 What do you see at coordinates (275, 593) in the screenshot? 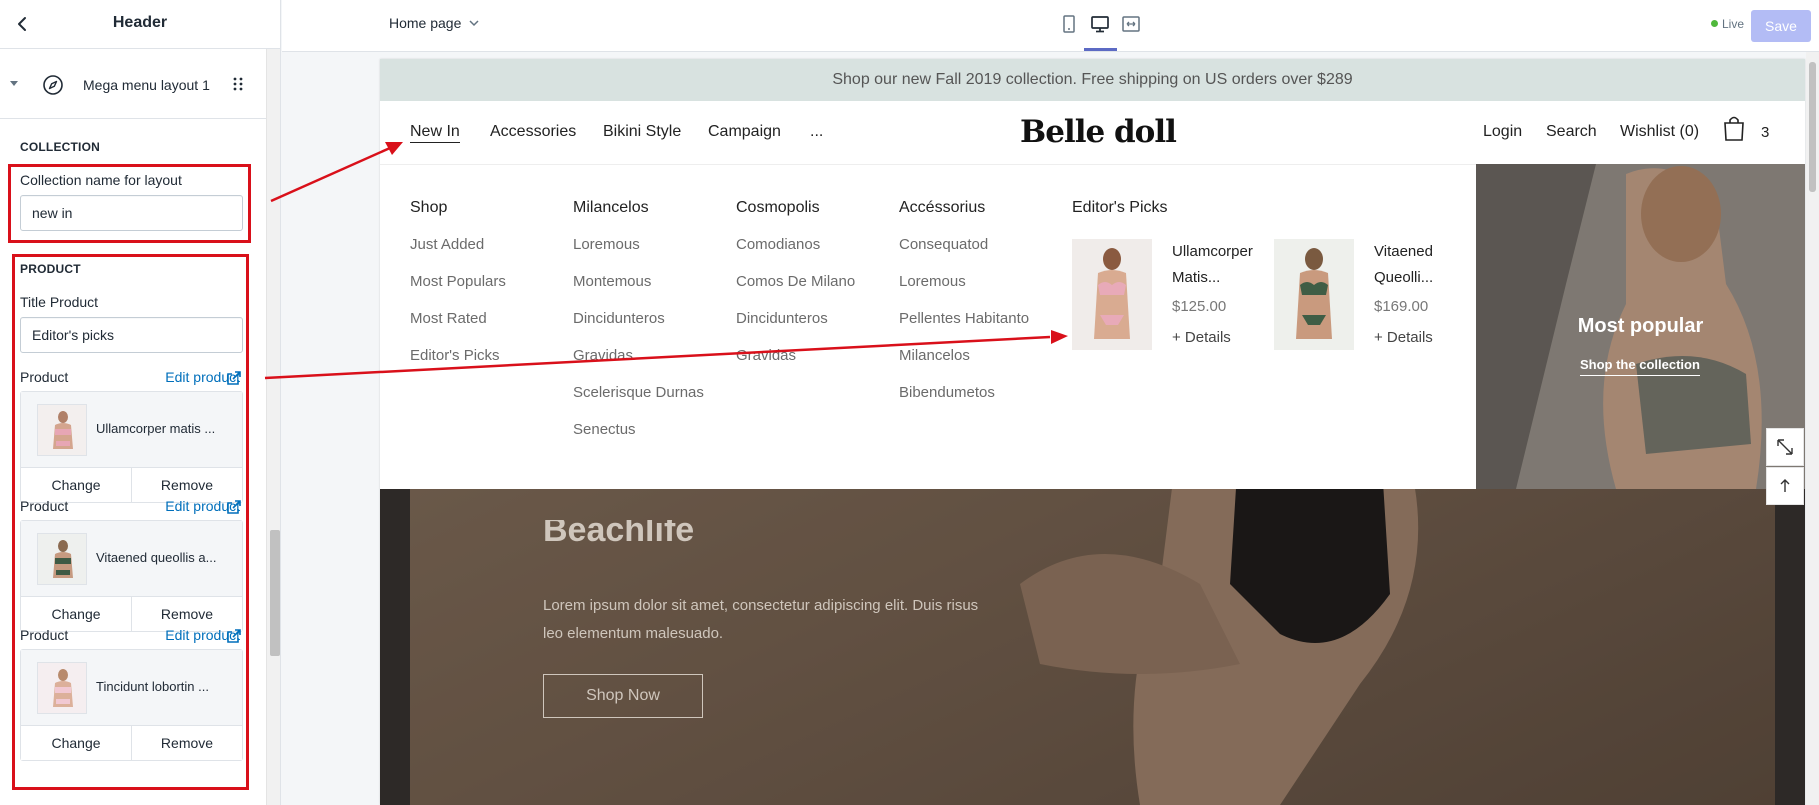
I see `sidebar-scrollbar-thumb` at bounding box center [275, 593].